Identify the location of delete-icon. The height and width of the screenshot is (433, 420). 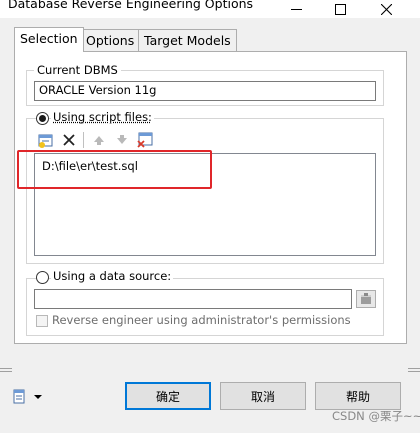
(69, 140).